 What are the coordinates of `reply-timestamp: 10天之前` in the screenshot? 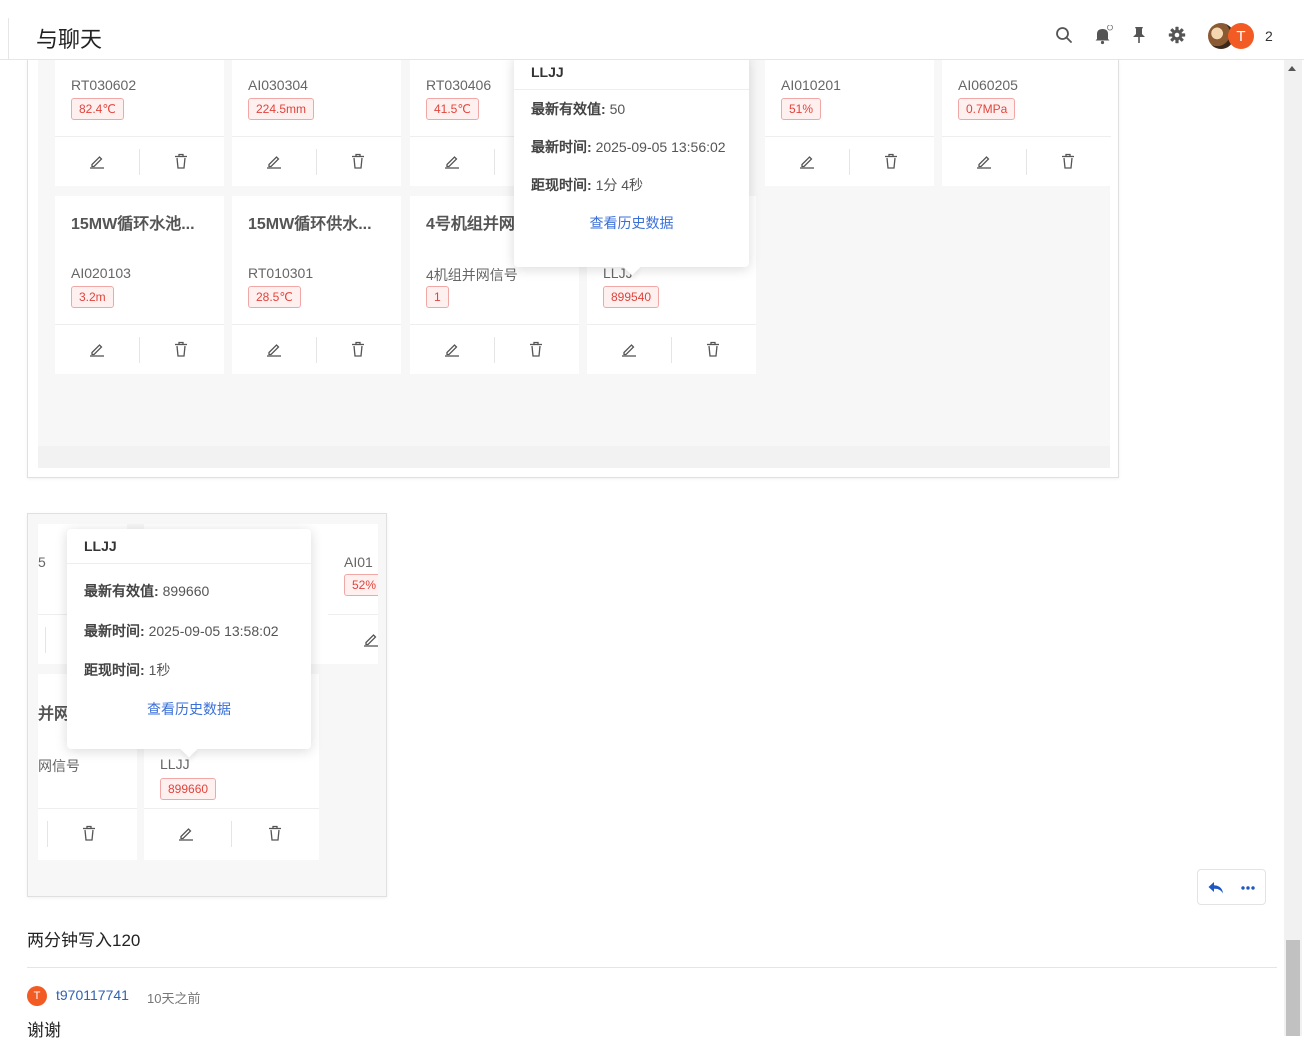 It's located at (173, 997).